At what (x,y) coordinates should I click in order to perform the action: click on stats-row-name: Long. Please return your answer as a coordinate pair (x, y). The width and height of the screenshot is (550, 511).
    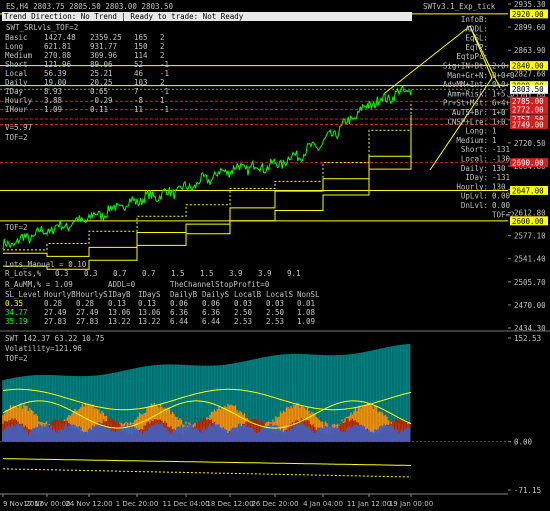
    Looking at the image, I should click on (14, 46).